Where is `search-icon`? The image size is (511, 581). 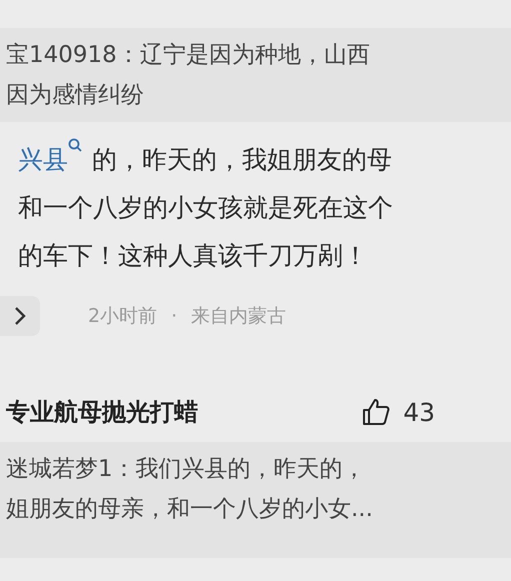 search-icon is located at coordinates (75, 146).